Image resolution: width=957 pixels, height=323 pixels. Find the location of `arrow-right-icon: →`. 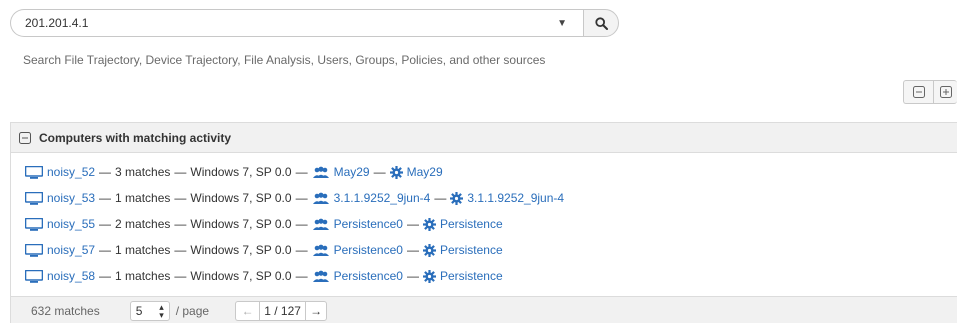

arrow-right-icon: → is located at coordinates (316, 310).